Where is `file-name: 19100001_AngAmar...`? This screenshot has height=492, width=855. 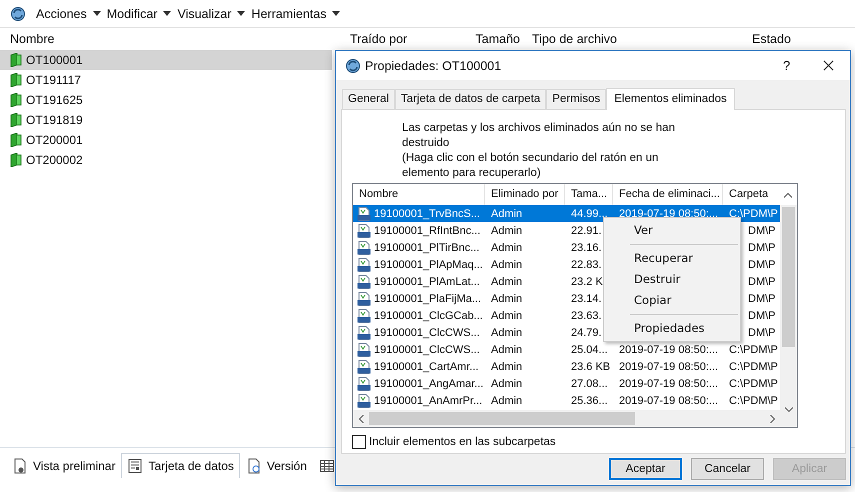 file-name: 19100001_AngAmar... is located at coordinates (429, 384).